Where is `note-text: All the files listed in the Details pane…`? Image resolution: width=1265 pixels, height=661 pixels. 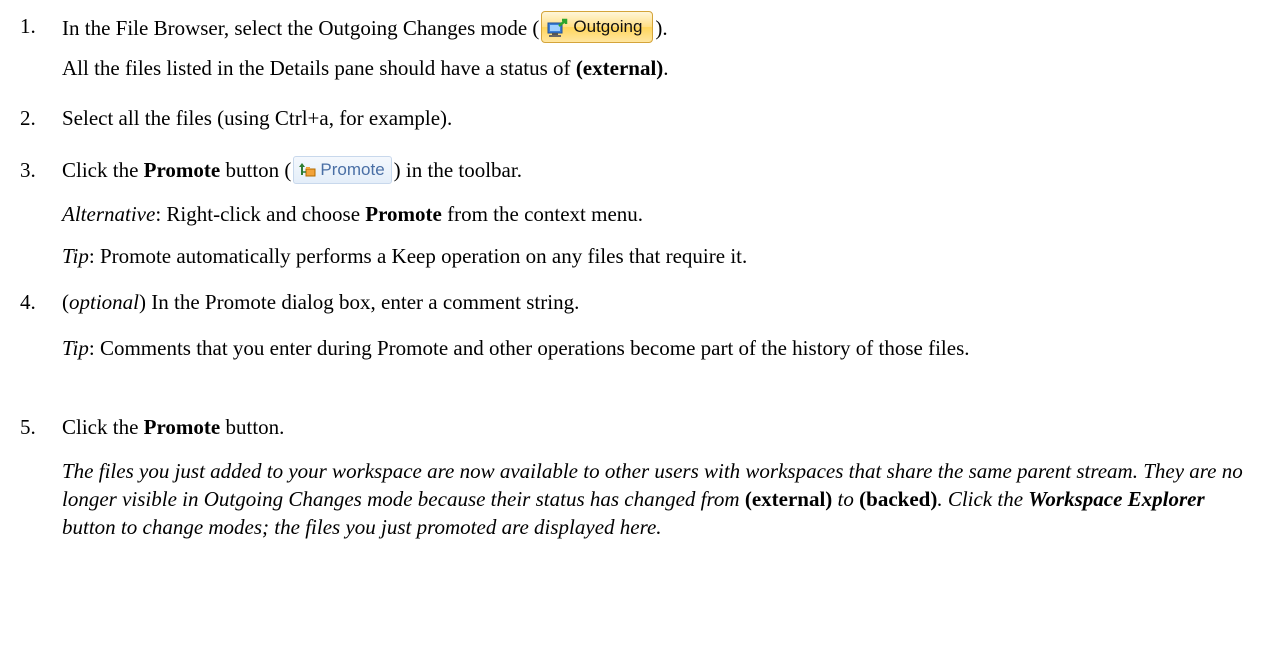 note-text: All the files listed in the Details pane… is located at coordinates (319, 68).